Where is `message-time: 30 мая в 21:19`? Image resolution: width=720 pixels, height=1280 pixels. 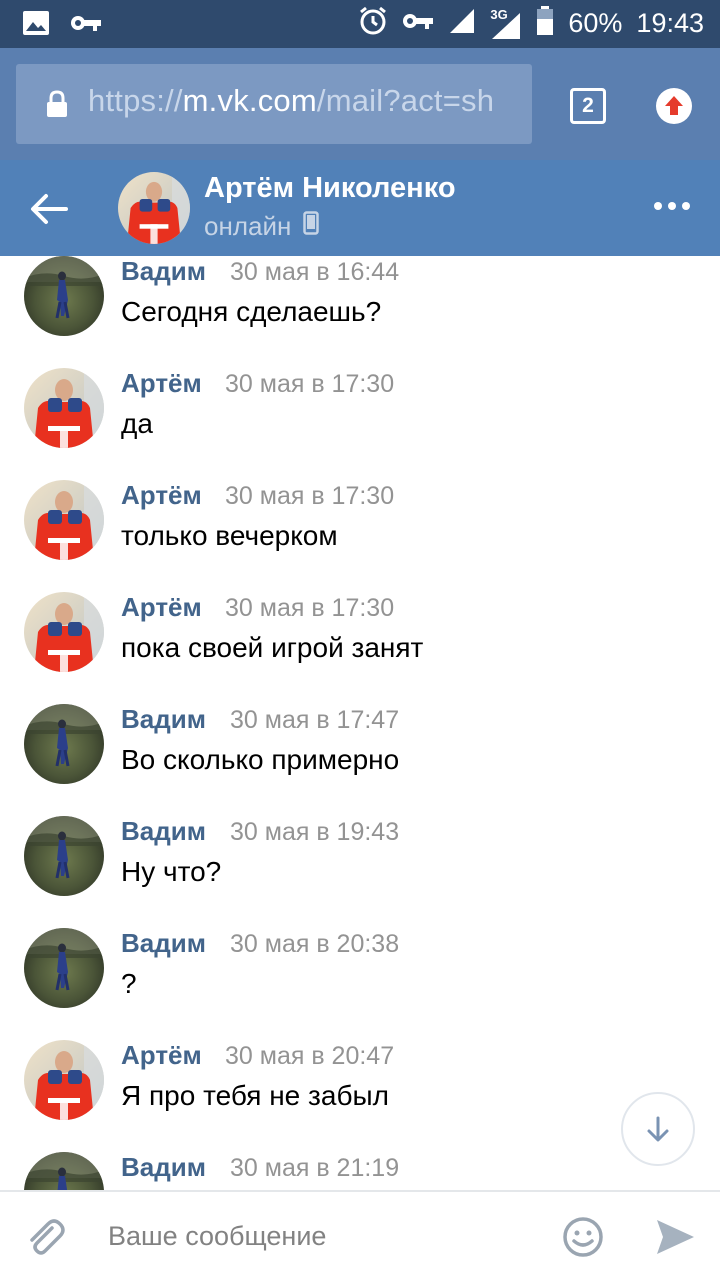 message-time: 30 мая в 21:19 is located at coordinates (315, 1168).